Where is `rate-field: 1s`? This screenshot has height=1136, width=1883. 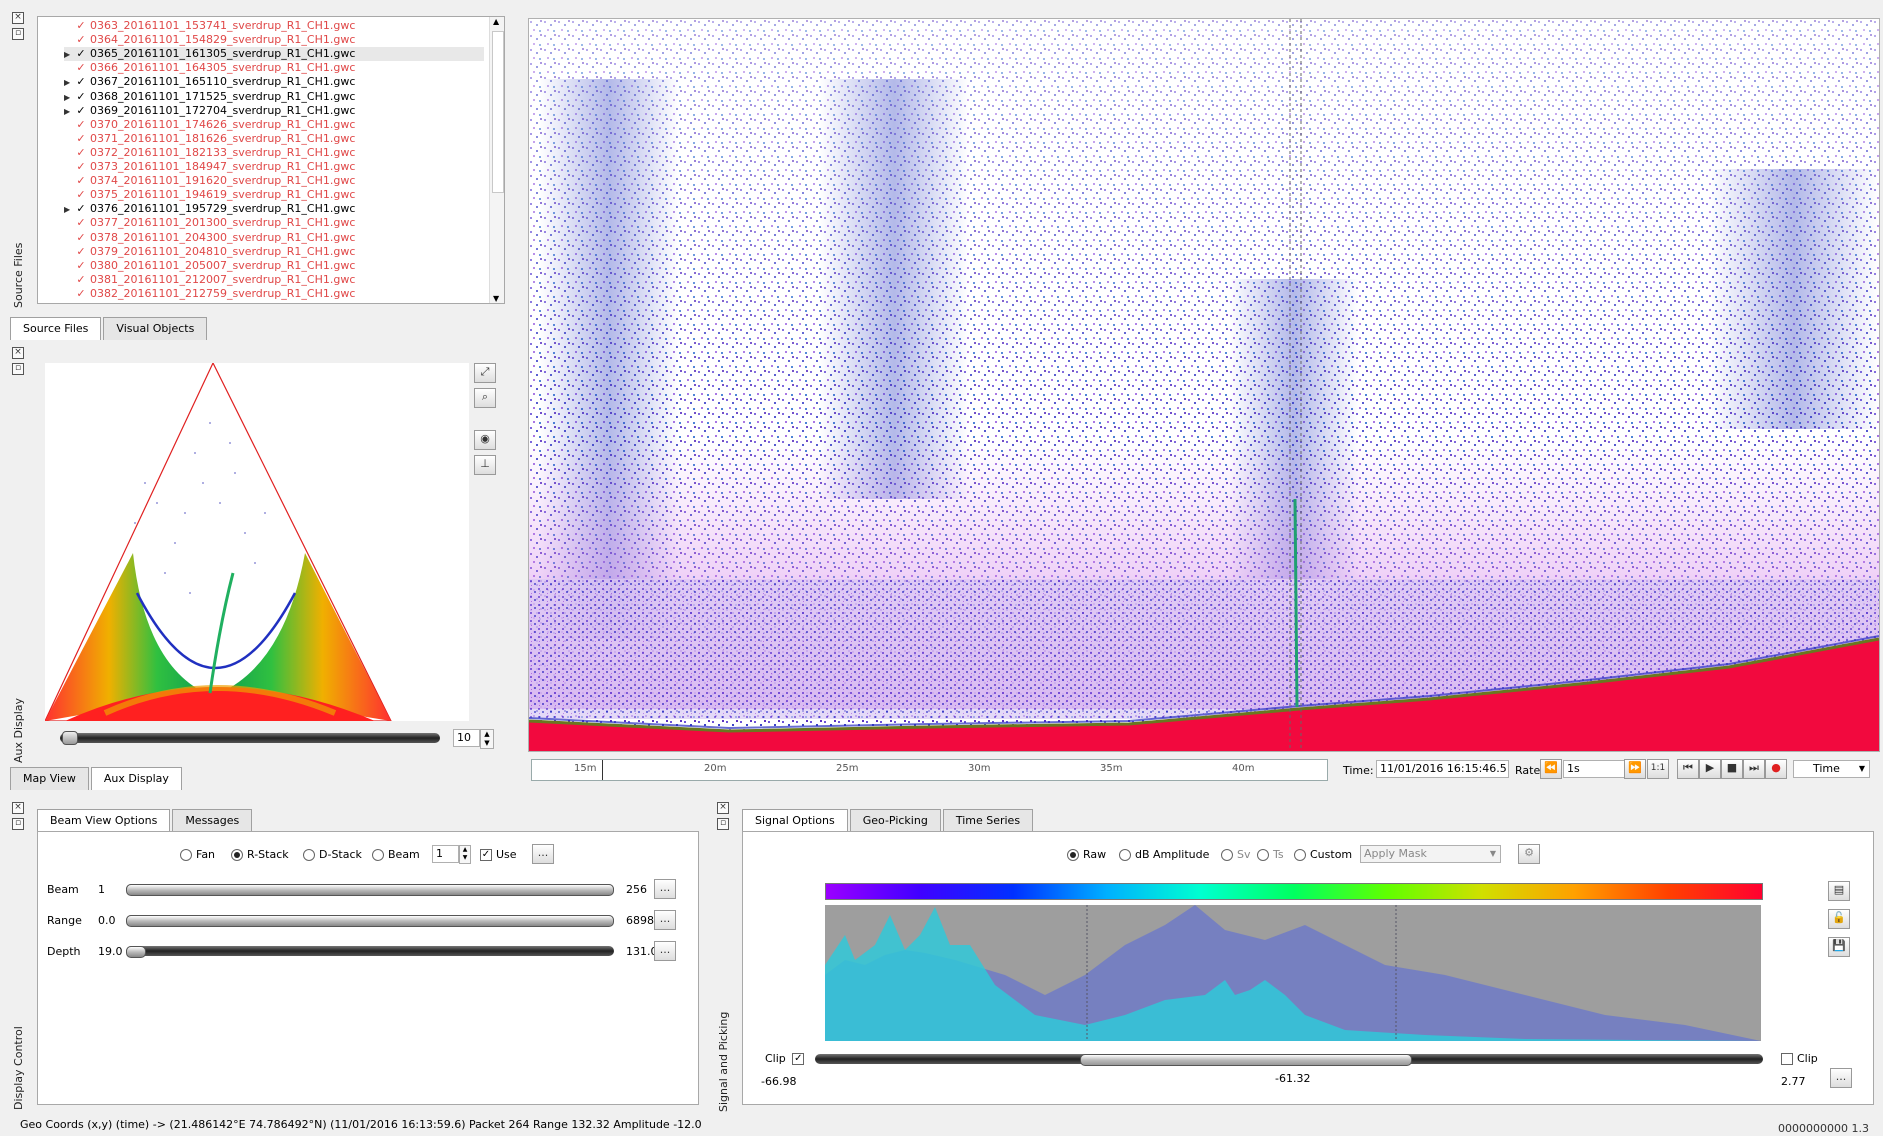 rate-field: 1s is located at coordinates (1594, 769).